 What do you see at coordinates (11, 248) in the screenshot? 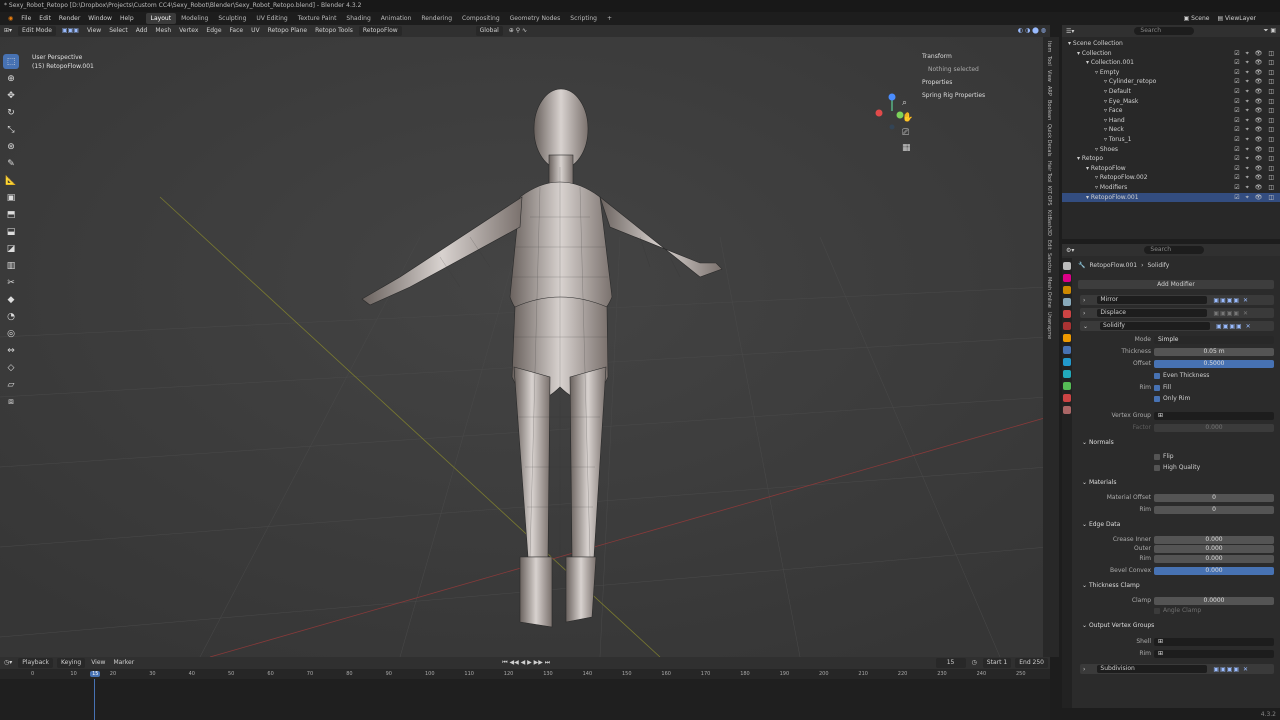
I see `bevel-icon: ◪` at bounding box center [11, 248].